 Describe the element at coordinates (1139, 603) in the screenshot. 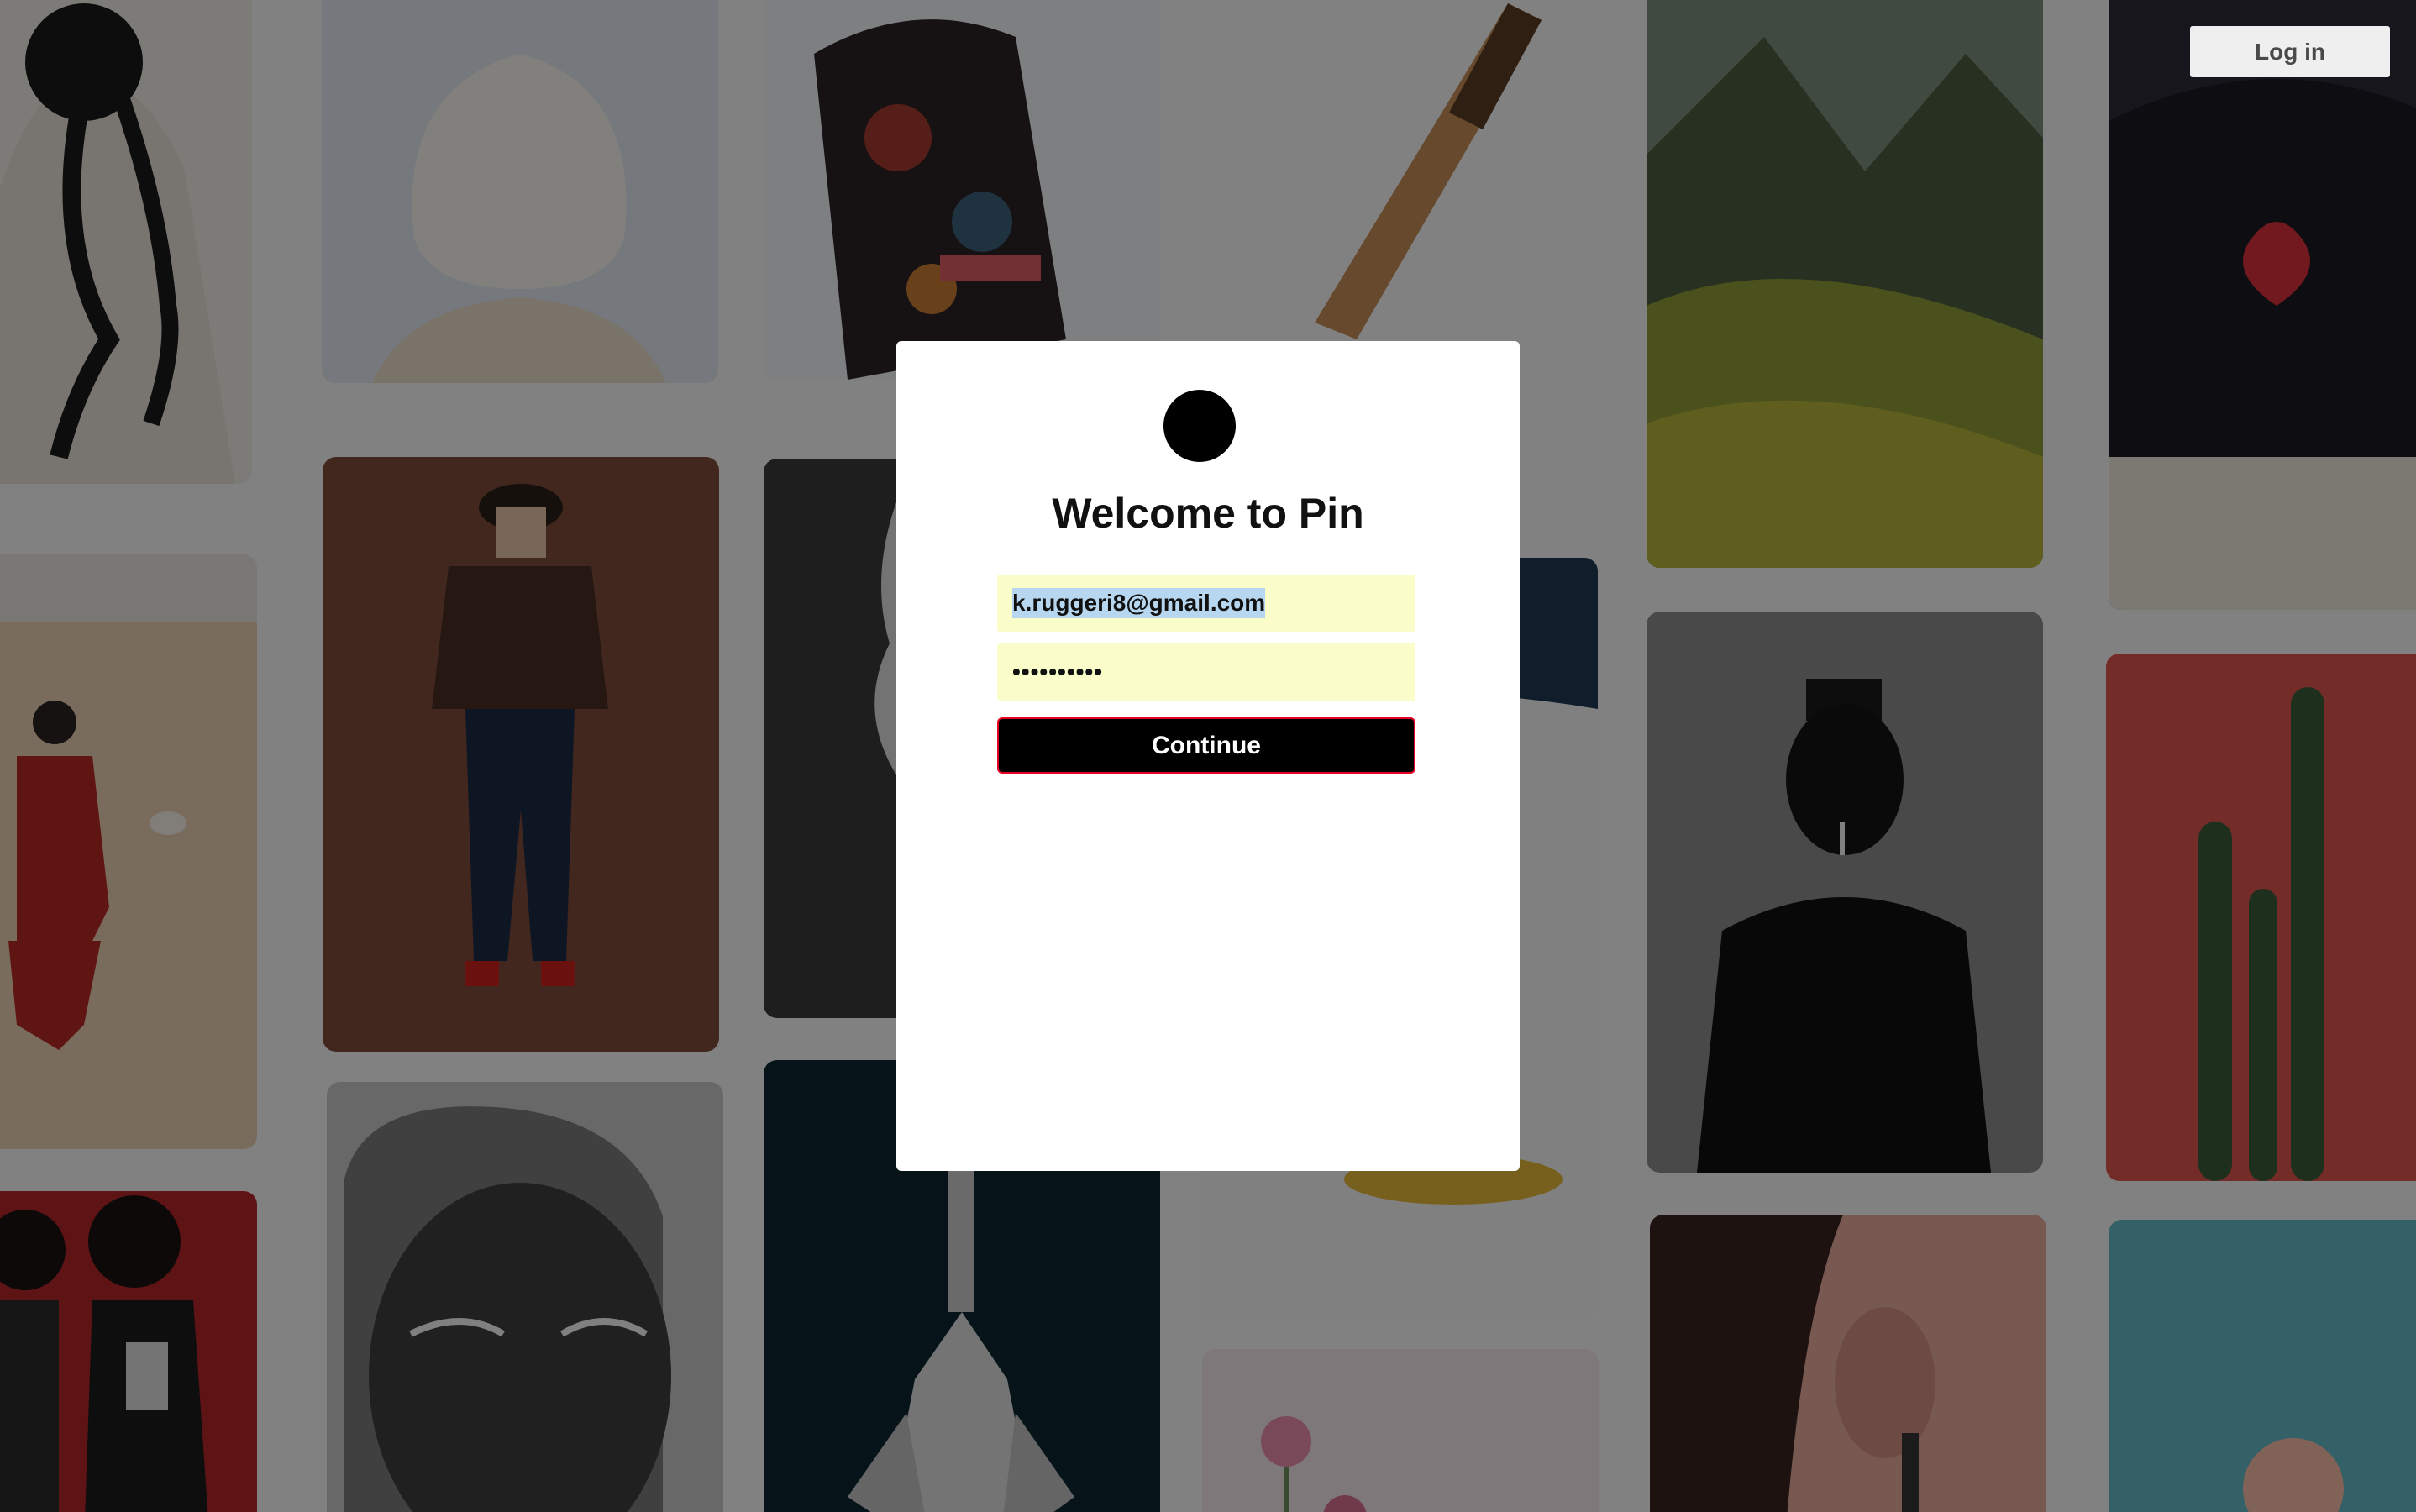

I see `email-value: k.ruggeri8@gmail.com` at that location.